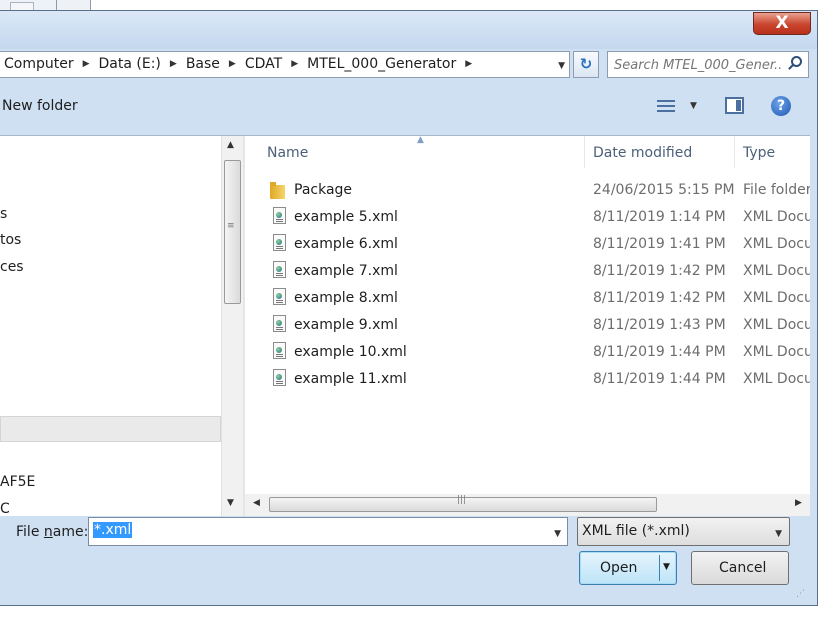 Image resolution: width=836 pixels, height=620 pixels. Describe the element at coordinates (350, 352) in the screenshot. I see `file-name: example 10.xml` at that location.